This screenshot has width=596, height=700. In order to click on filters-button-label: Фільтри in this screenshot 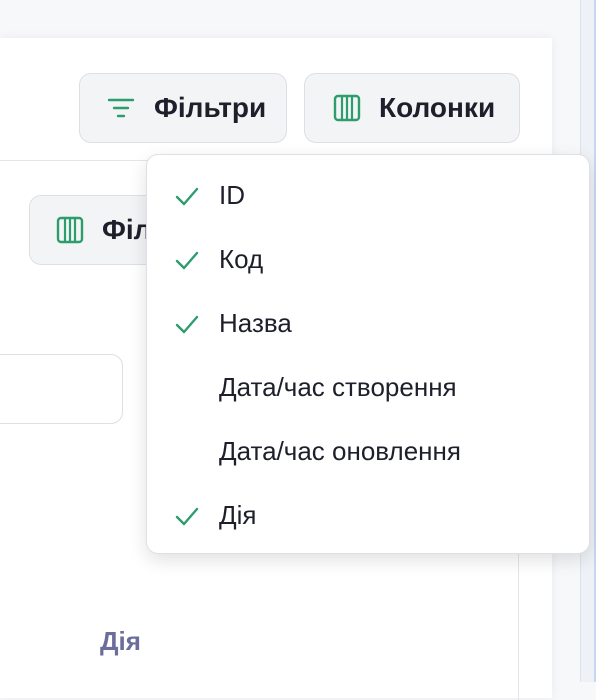, I will do `click(210, 107)`.